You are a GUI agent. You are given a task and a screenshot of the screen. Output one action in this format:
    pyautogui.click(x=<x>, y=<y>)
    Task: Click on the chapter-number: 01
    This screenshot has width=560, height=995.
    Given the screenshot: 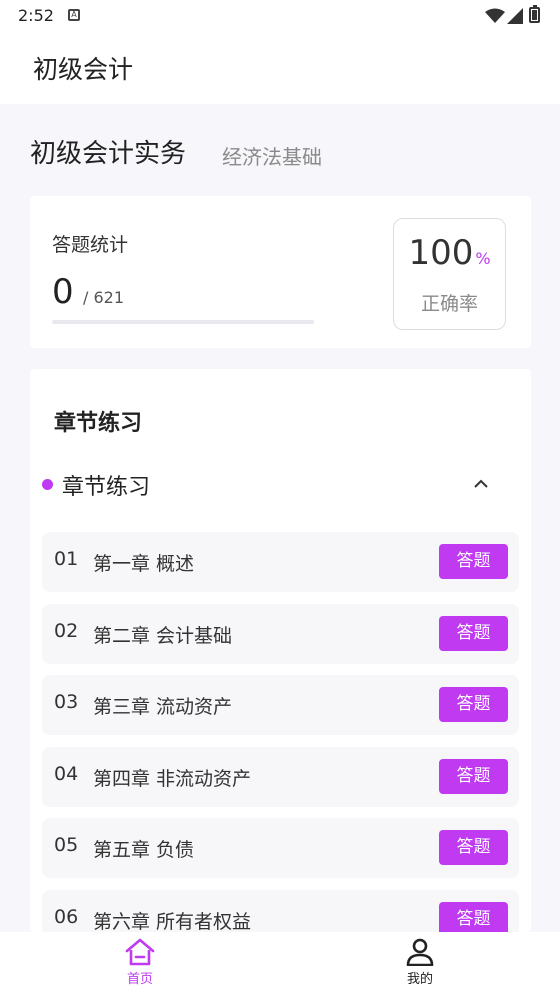 What is the action you would take?
    pyautogui.click(x=66, y=559)
    